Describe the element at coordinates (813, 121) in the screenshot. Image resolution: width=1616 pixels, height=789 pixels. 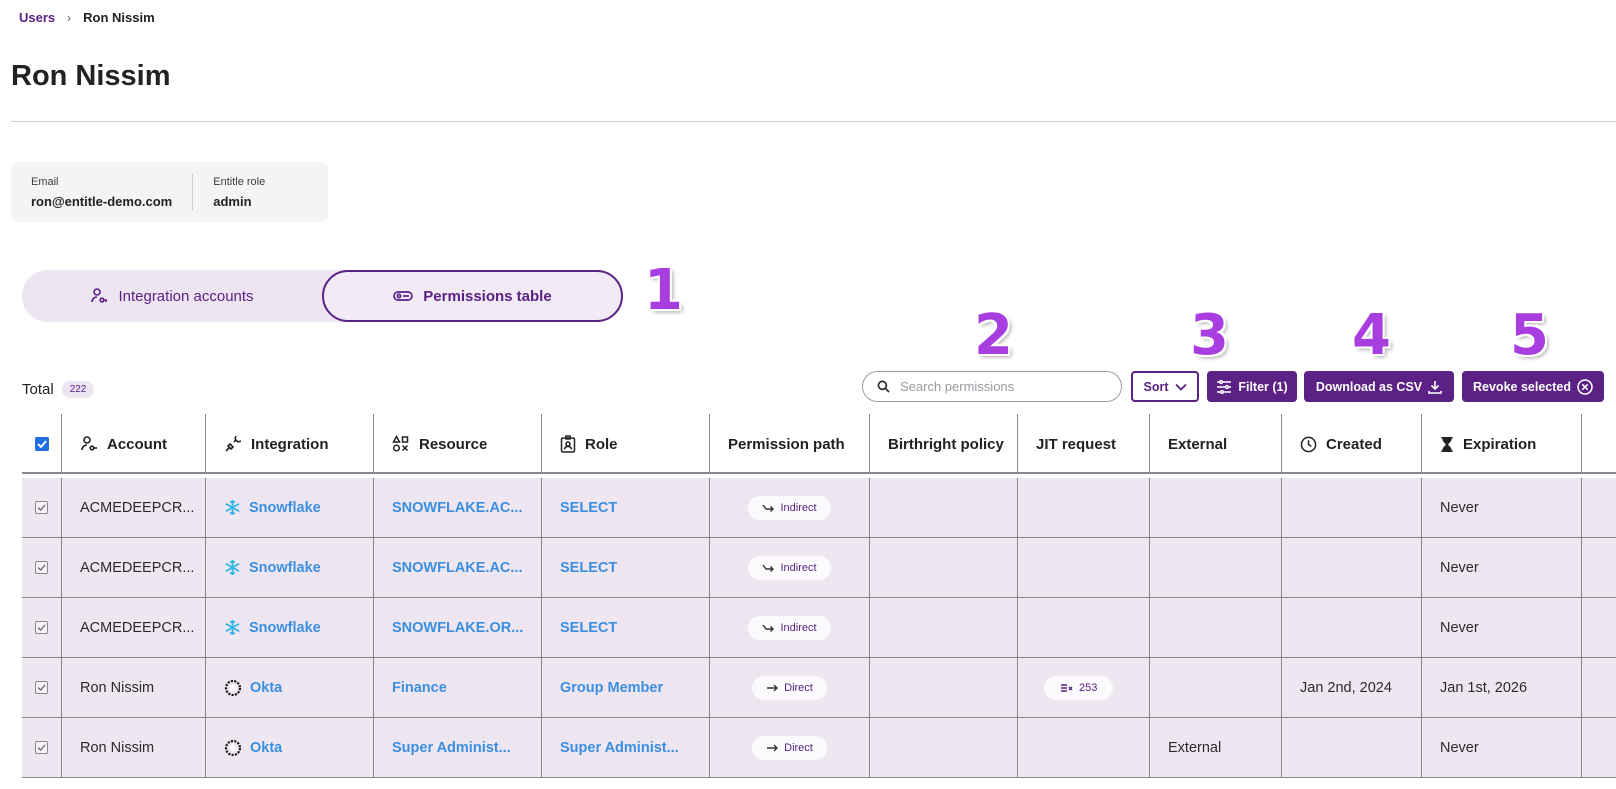
I see `title-divider` at that location.